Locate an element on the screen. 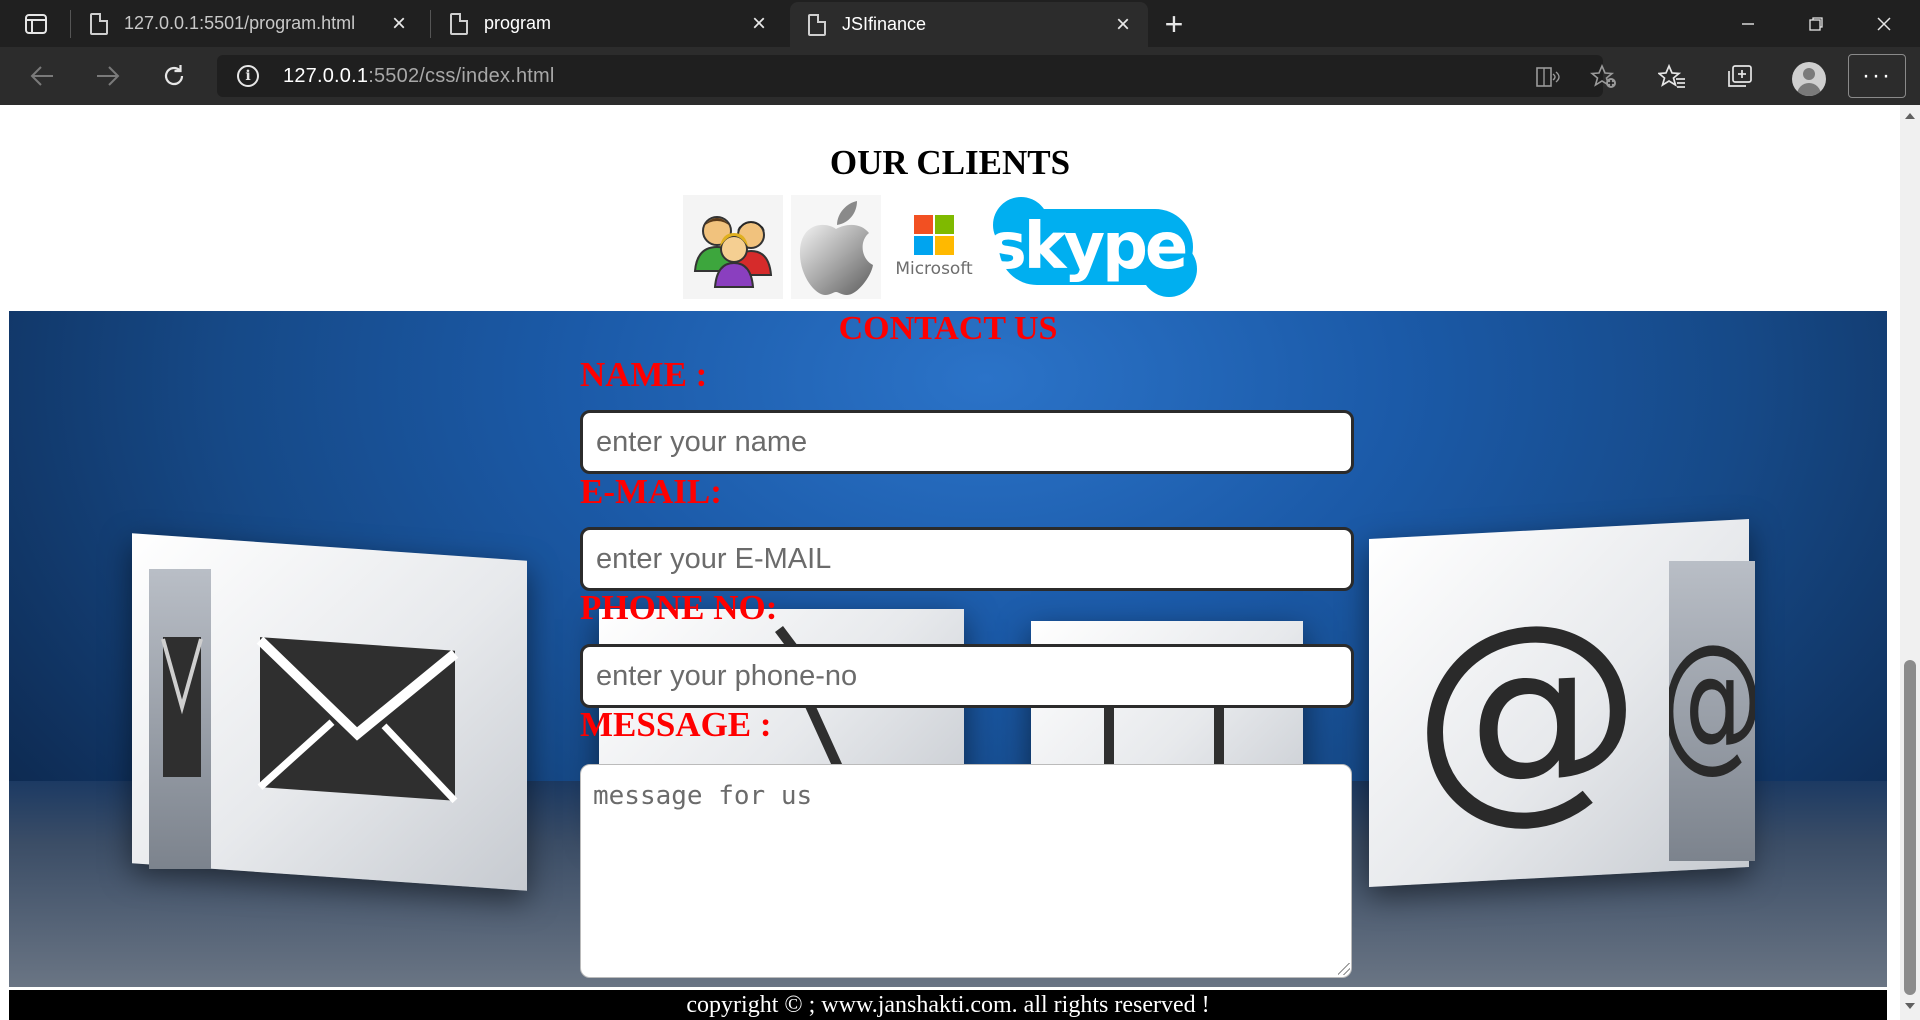  scroll-down-icon is located at coordinates (1910, 1006).